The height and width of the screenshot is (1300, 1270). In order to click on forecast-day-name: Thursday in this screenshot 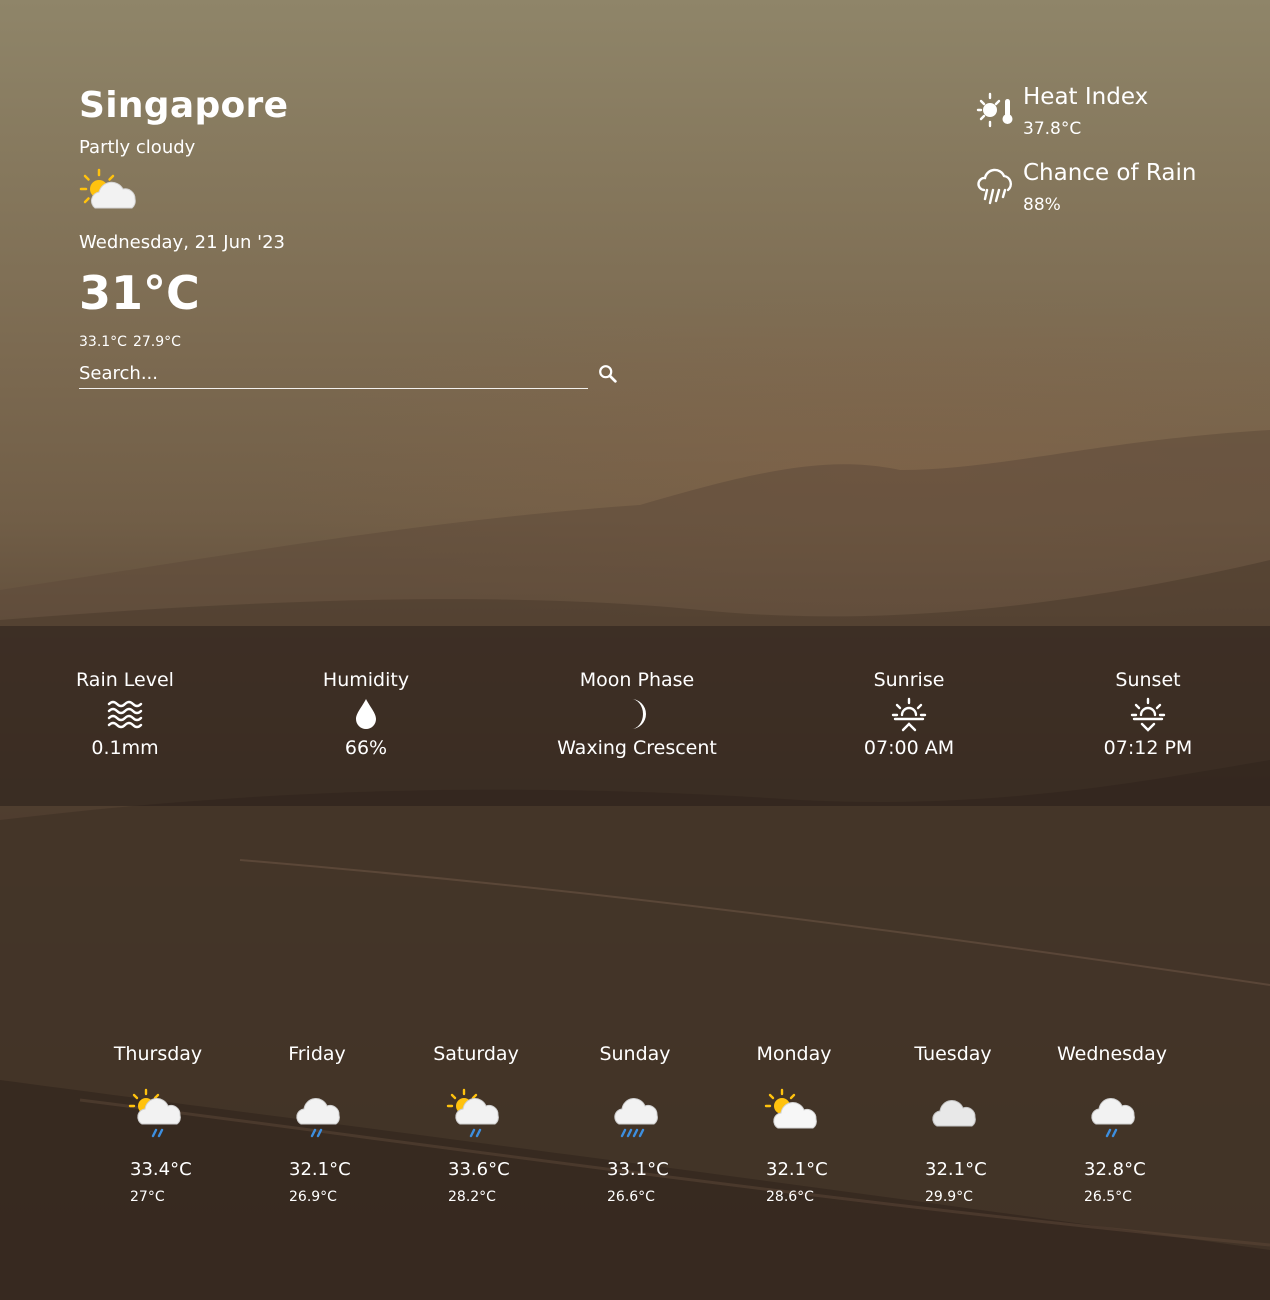, I will do `click(158, 1054)`.